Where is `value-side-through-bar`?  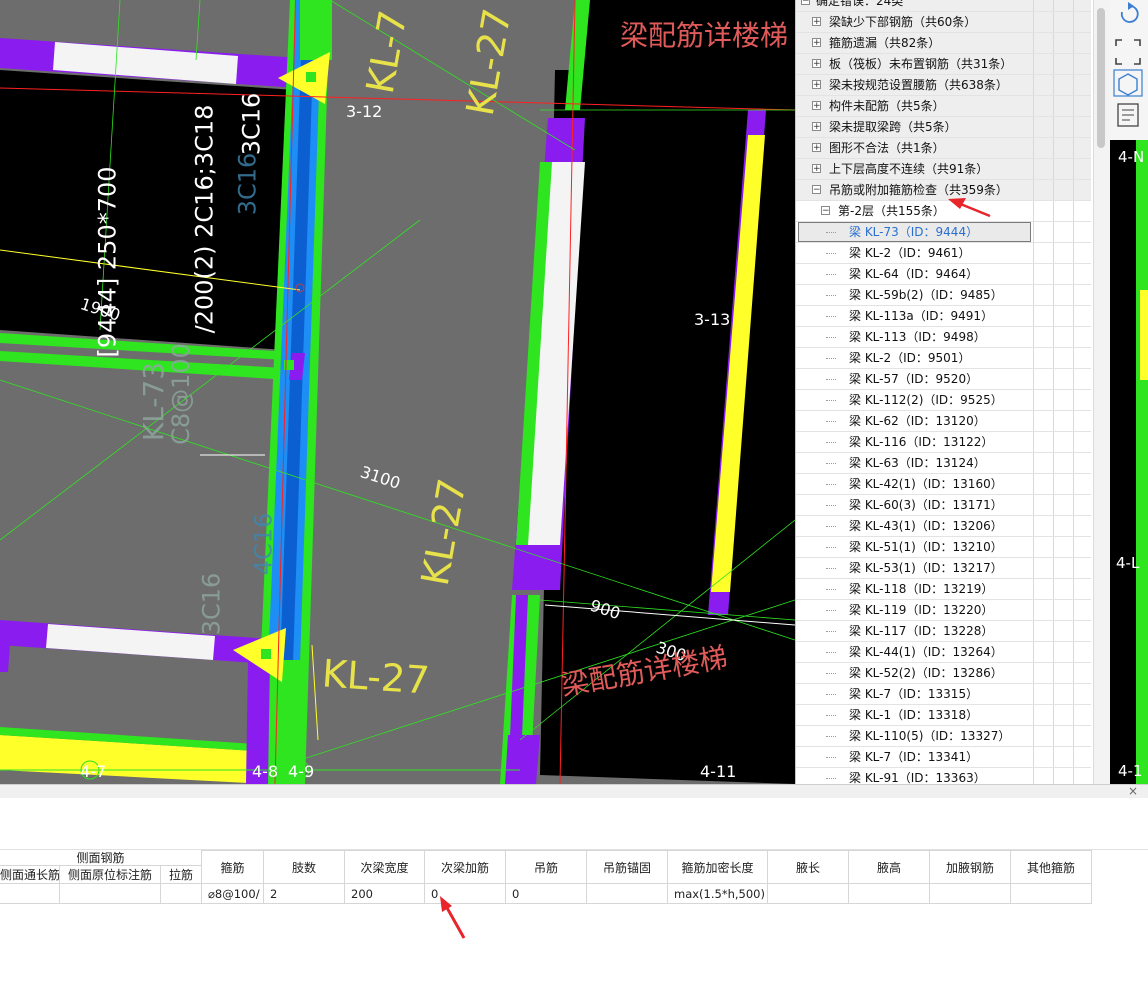 value-side-through-bar is located at coordinates (30, 894).